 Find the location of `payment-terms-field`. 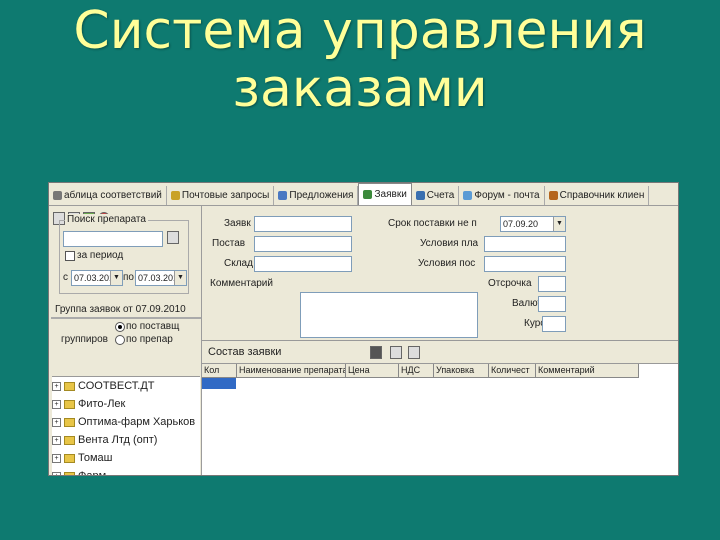

payment-terms-field is located at coordinates (525, 244).